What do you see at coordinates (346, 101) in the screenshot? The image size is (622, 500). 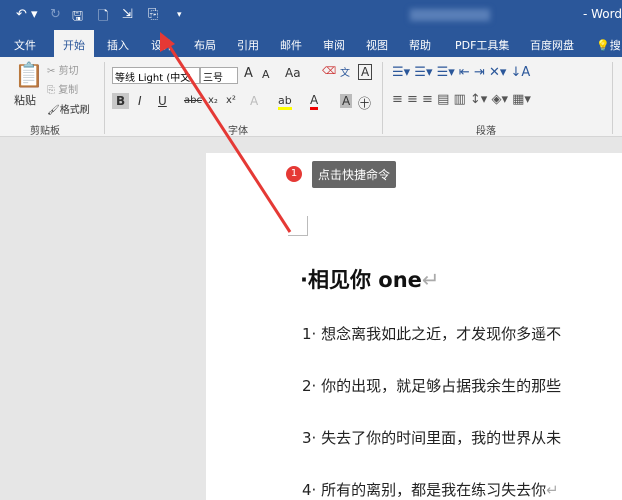 I see `char-shading-icon: A` at bounding box center [346, 101].